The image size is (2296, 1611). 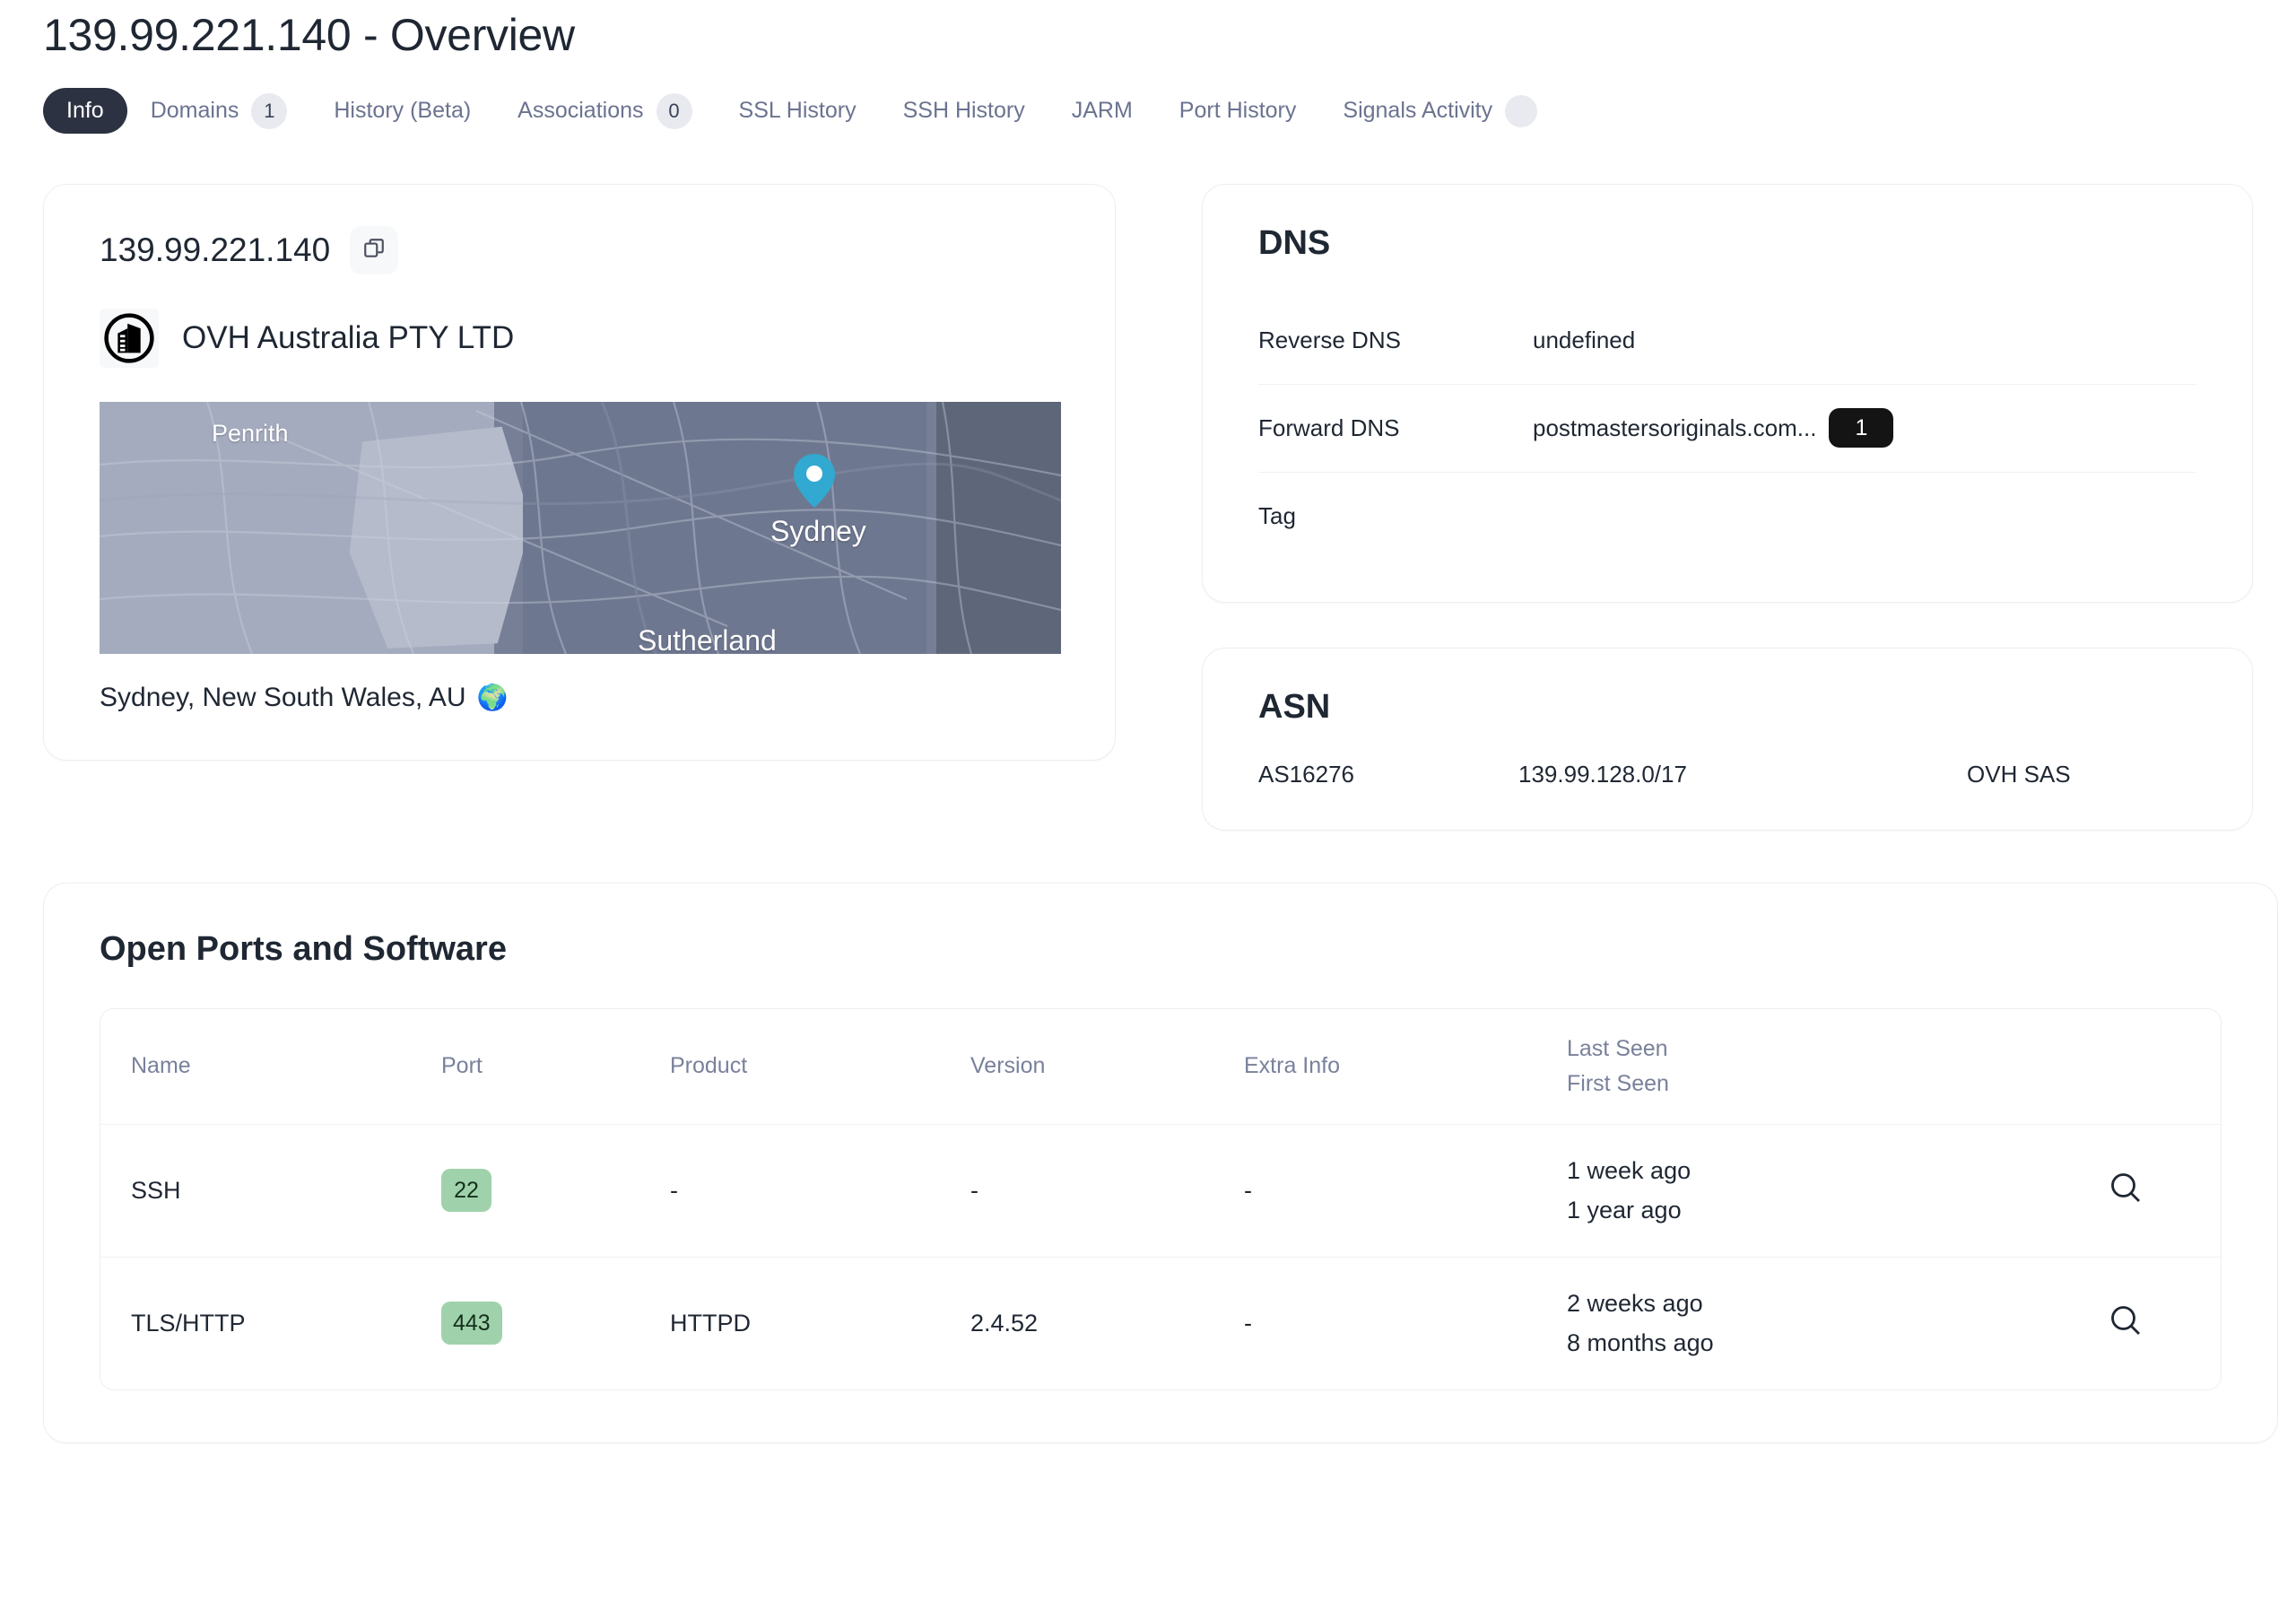 What do you see at coordinates (707, 638) in the screenshot?
I see `map-label-sutherland: Sutherland` at bounding box center [707, 638].